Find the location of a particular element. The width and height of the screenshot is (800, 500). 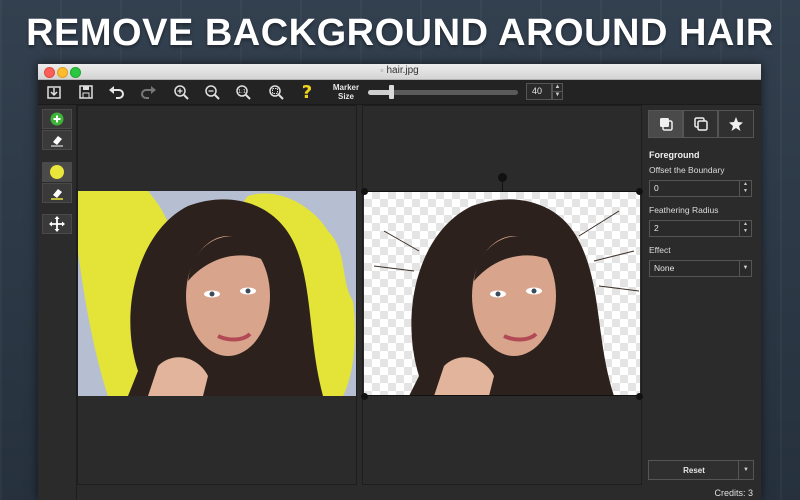

sidebar-tabs is located at coordinates (701, 124).